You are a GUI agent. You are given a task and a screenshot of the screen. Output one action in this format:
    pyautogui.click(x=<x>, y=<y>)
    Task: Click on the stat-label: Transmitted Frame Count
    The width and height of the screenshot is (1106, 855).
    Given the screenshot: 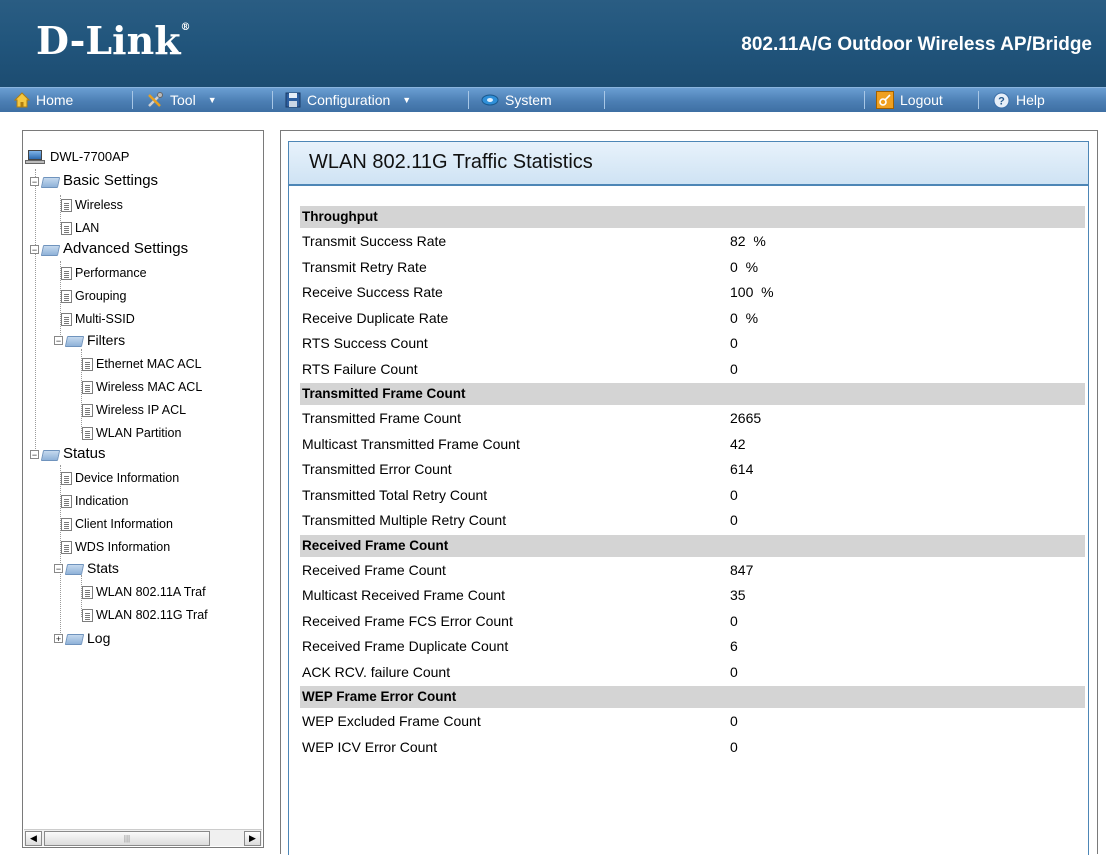 What is the action you would take?
    pyautogui.click(x=381, y=418)
    